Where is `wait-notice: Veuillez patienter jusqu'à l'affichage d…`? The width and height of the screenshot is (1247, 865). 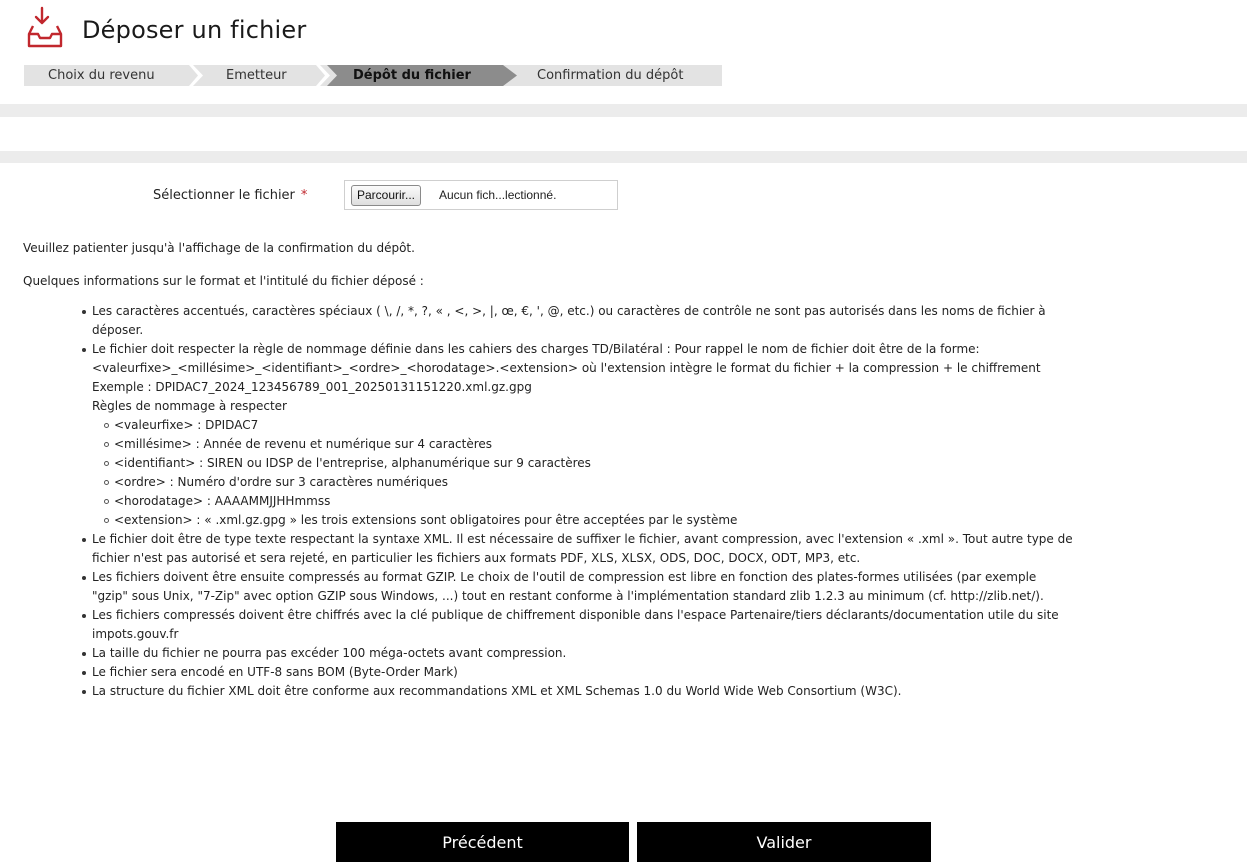 wait-notice: Veuillez patienter jusqu'à l'affichage d… is located at coordinates (219, 248).